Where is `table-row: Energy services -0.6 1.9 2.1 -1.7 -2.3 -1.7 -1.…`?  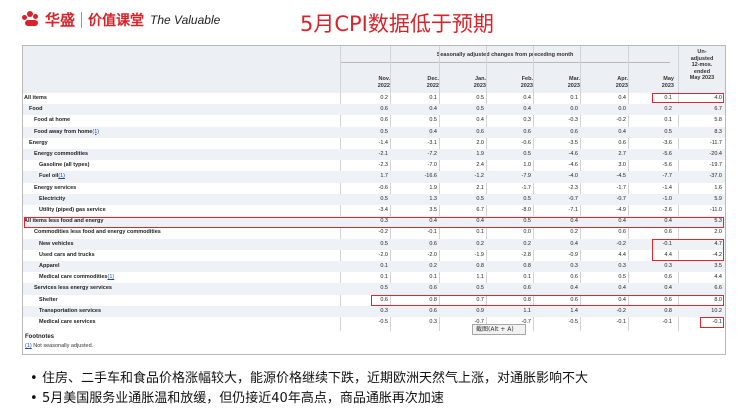 table-row: Energy services -0.6 1.9 2.1 -1.7 -2.3 -1.7 -1.… is located at coordinates (374, 188).